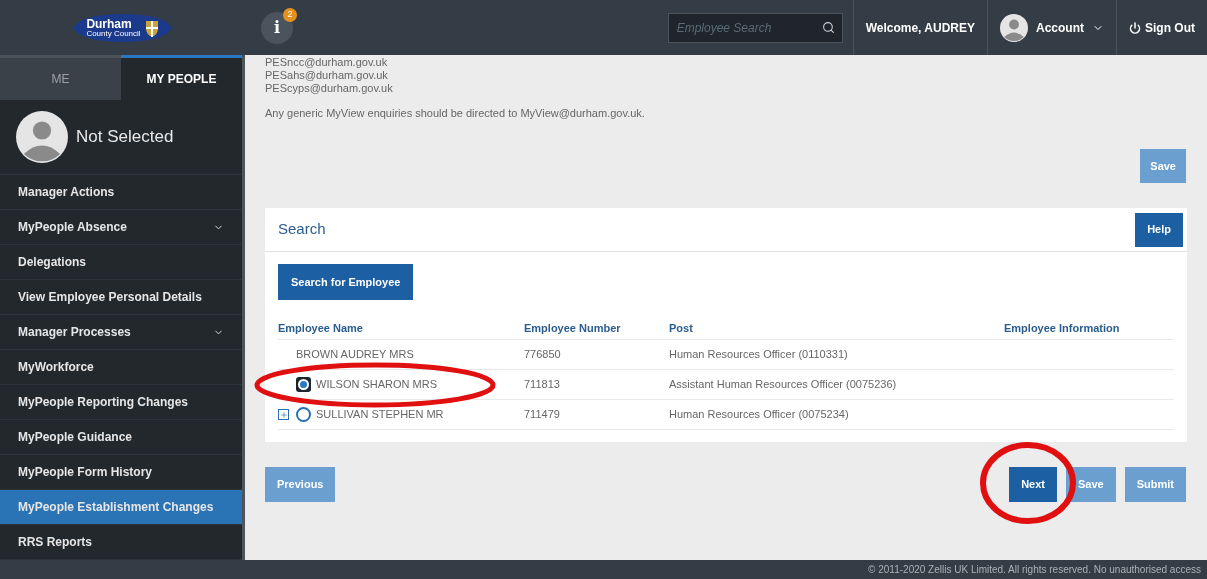 This screenshot has width=1207, height=579. Describe the element at coordinates (346, 282) in the screenshot. I see `search-for-employee-button: Search for Employee` at that location.